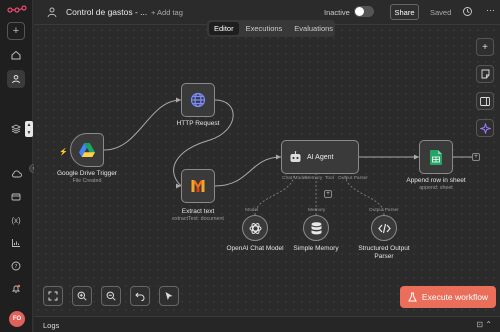 The image size is (500, 332). Describe the element at coordinates (484, 324) in the screenshot. I see `logs-panel-controls: ⊡ ⌃` at that location.